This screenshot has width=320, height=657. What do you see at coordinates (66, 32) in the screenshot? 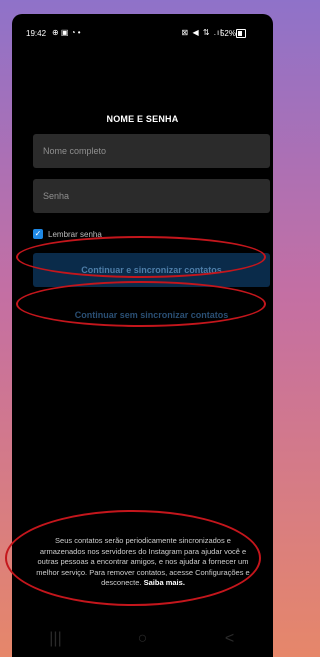
I see `notification-icons: ⊕ ▣ ◔ •` at bounding box center [66, 32].